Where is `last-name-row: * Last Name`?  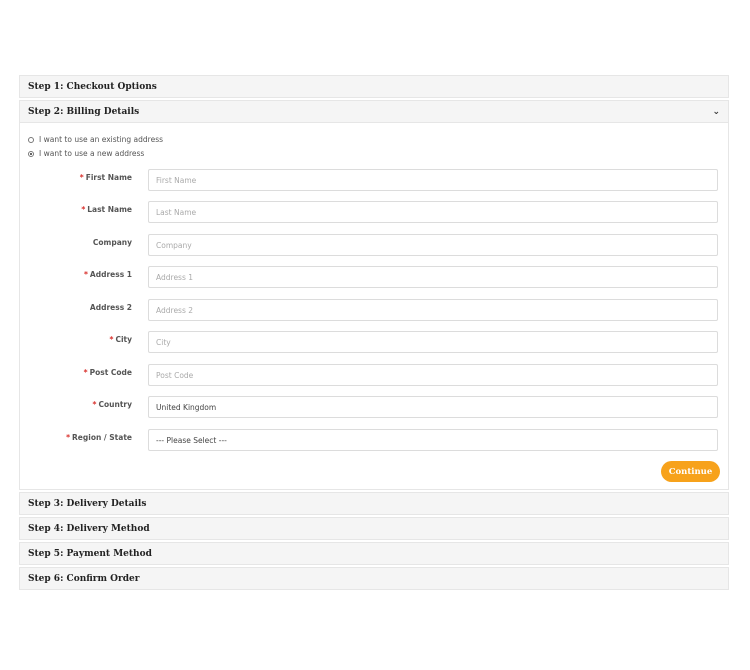 last-name-row: * Last Name is located at coordinates (375, 212).